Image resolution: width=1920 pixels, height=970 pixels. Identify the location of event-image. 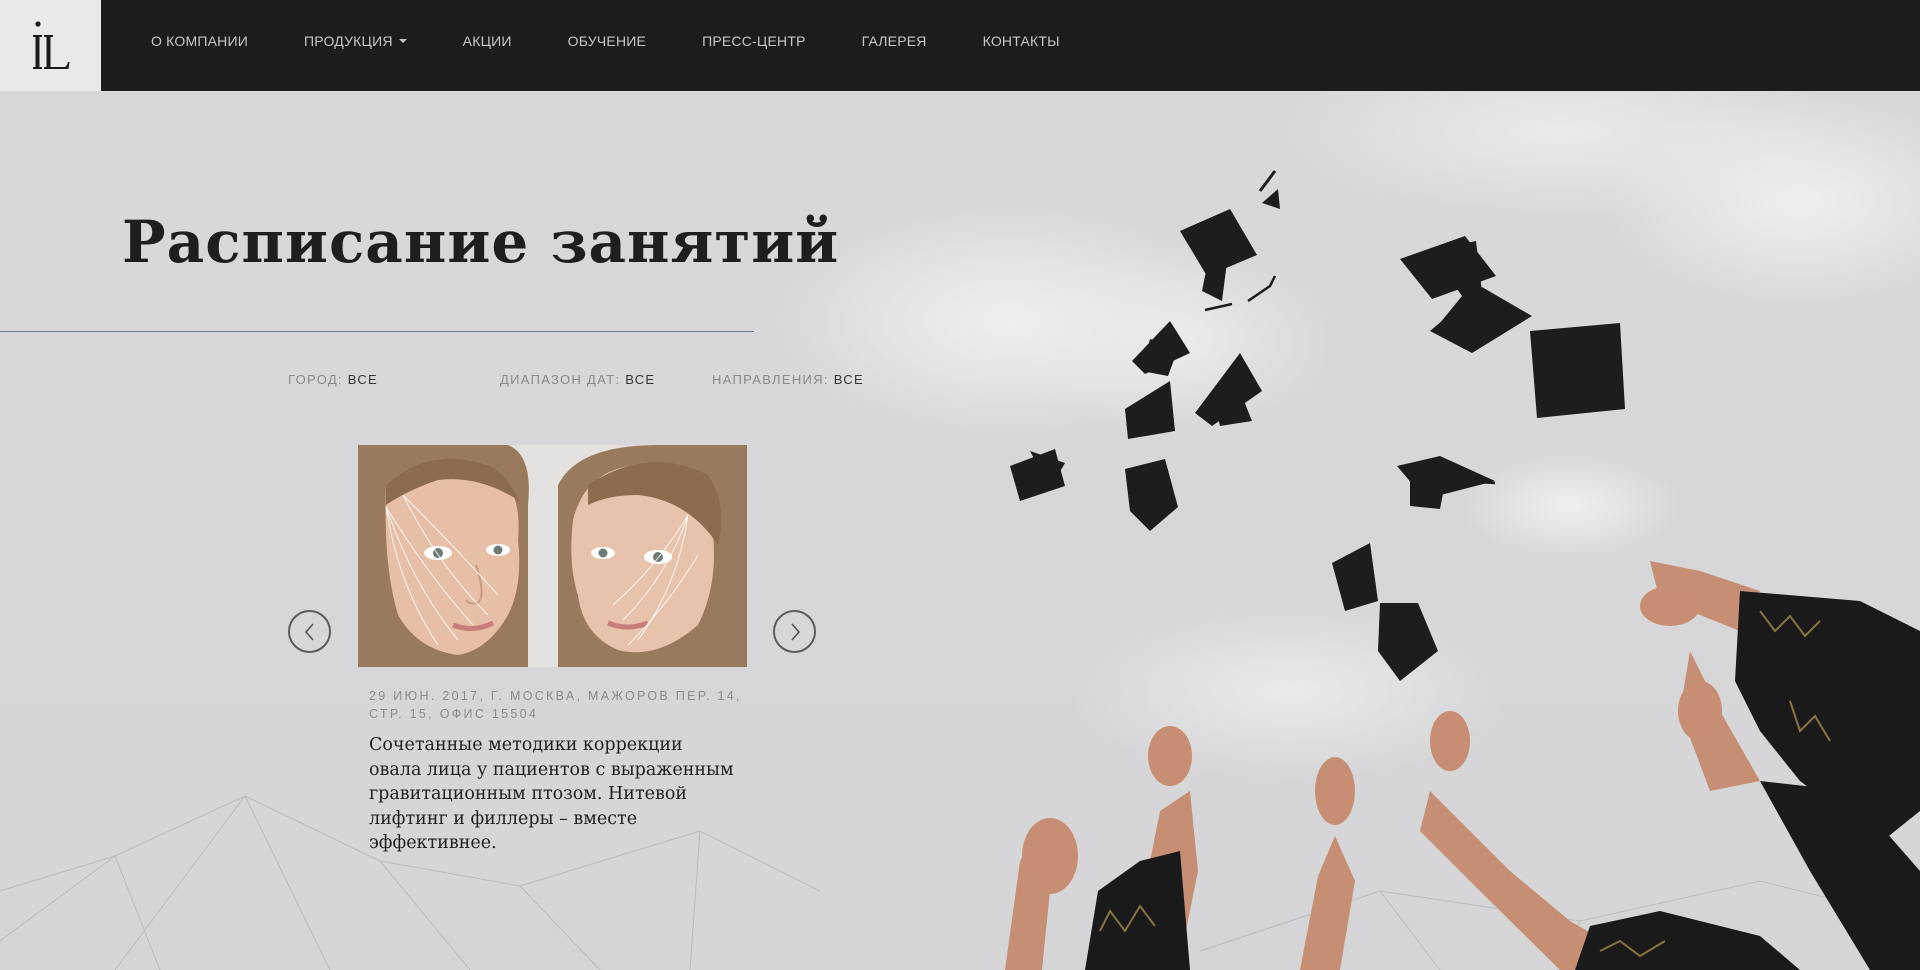
(552, 556).